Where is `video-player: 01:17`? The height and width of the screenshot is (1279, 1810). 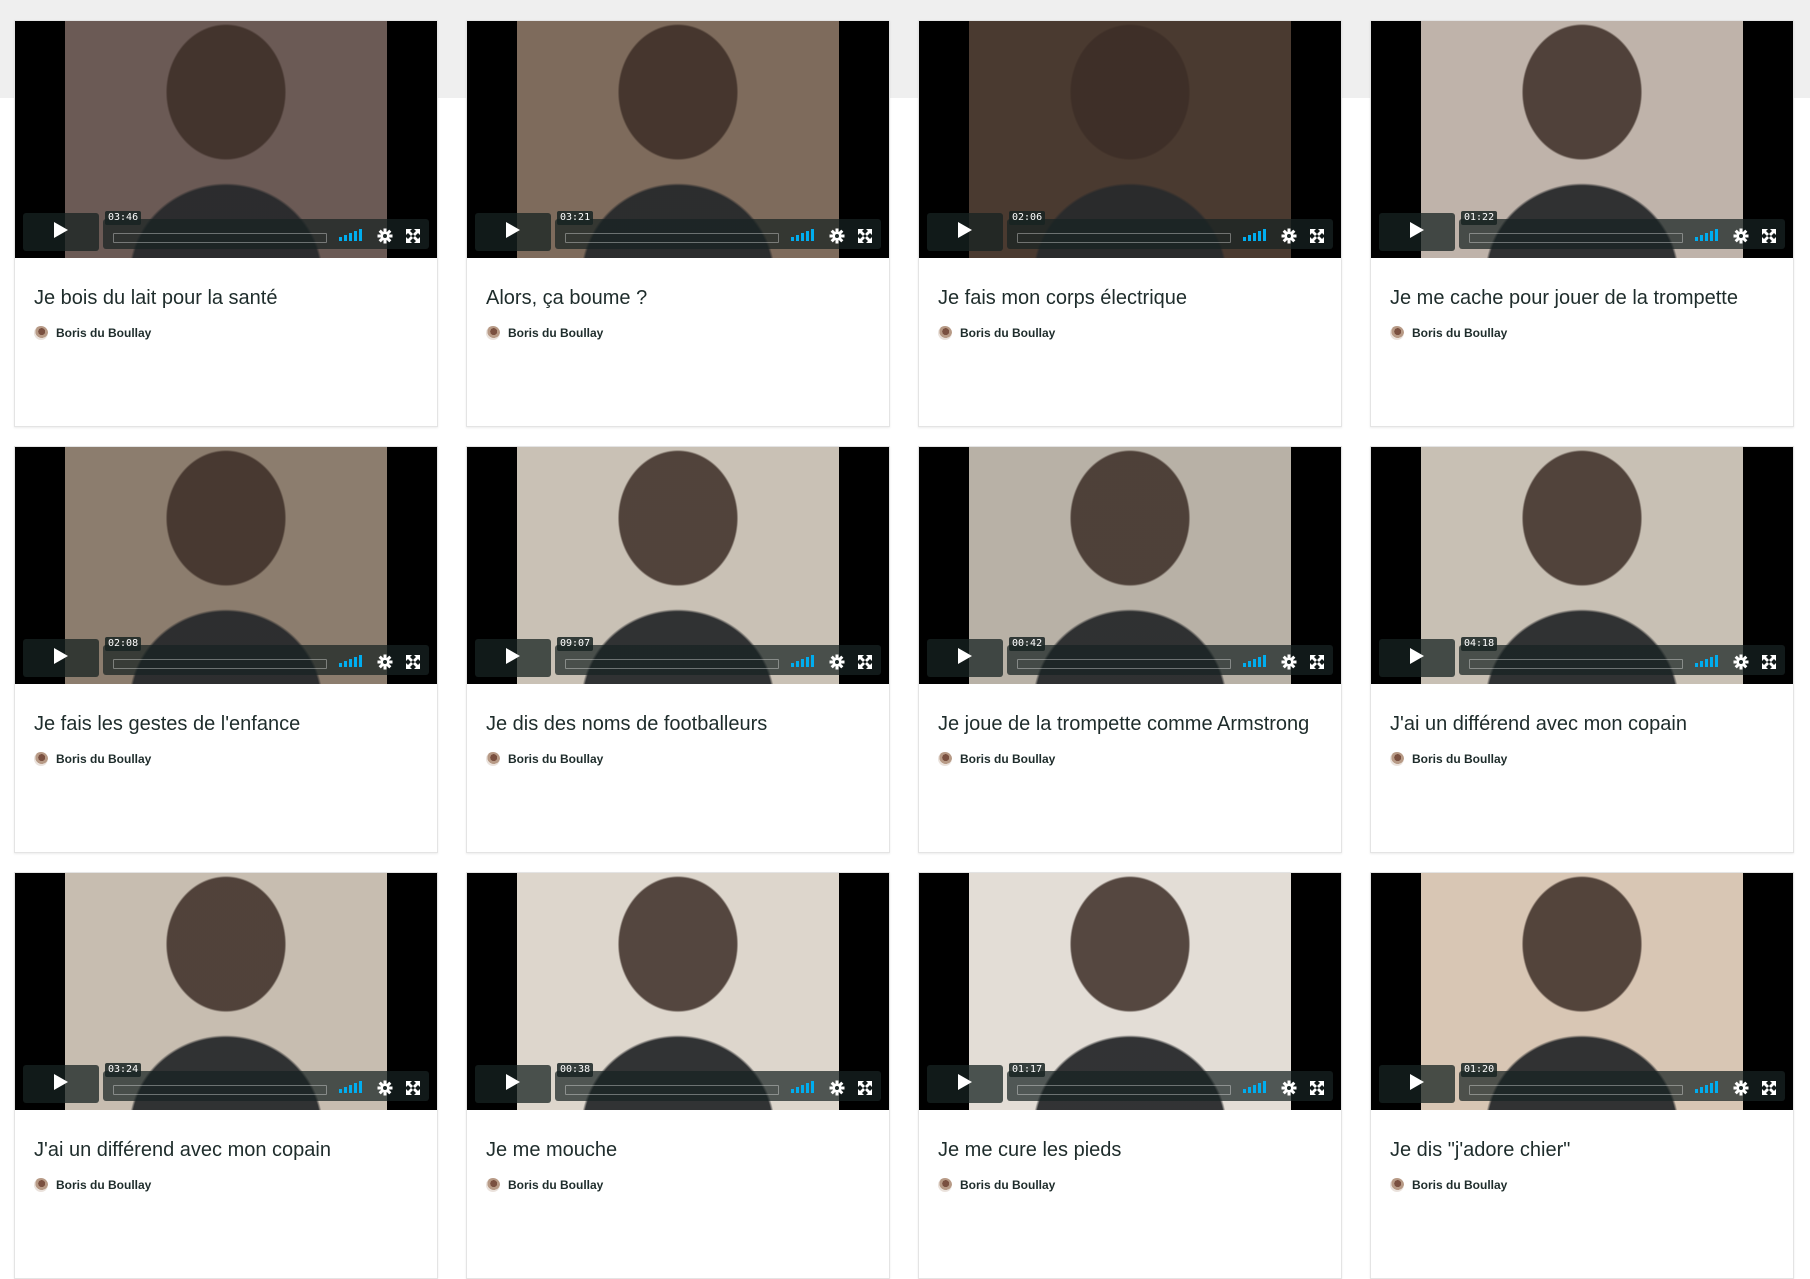
video-player: 01:17 is located at coordinates (1130, 991).